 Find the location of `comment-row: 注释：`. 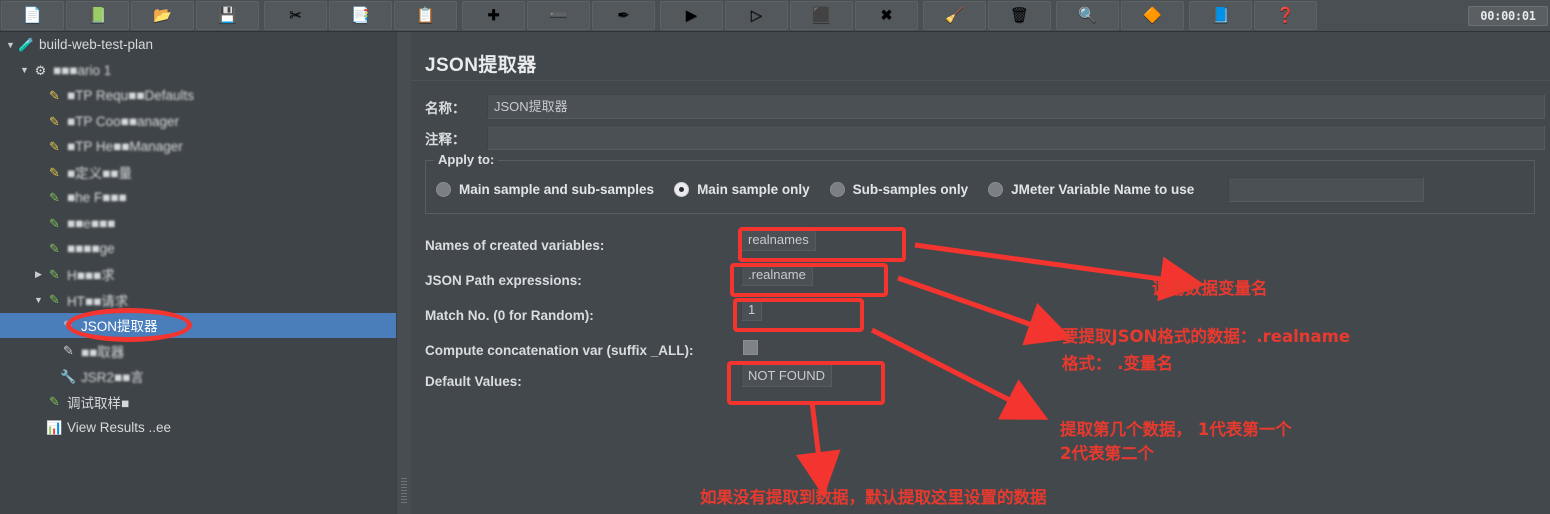

comment-row: 注释： is located at coordinates (985, 137).